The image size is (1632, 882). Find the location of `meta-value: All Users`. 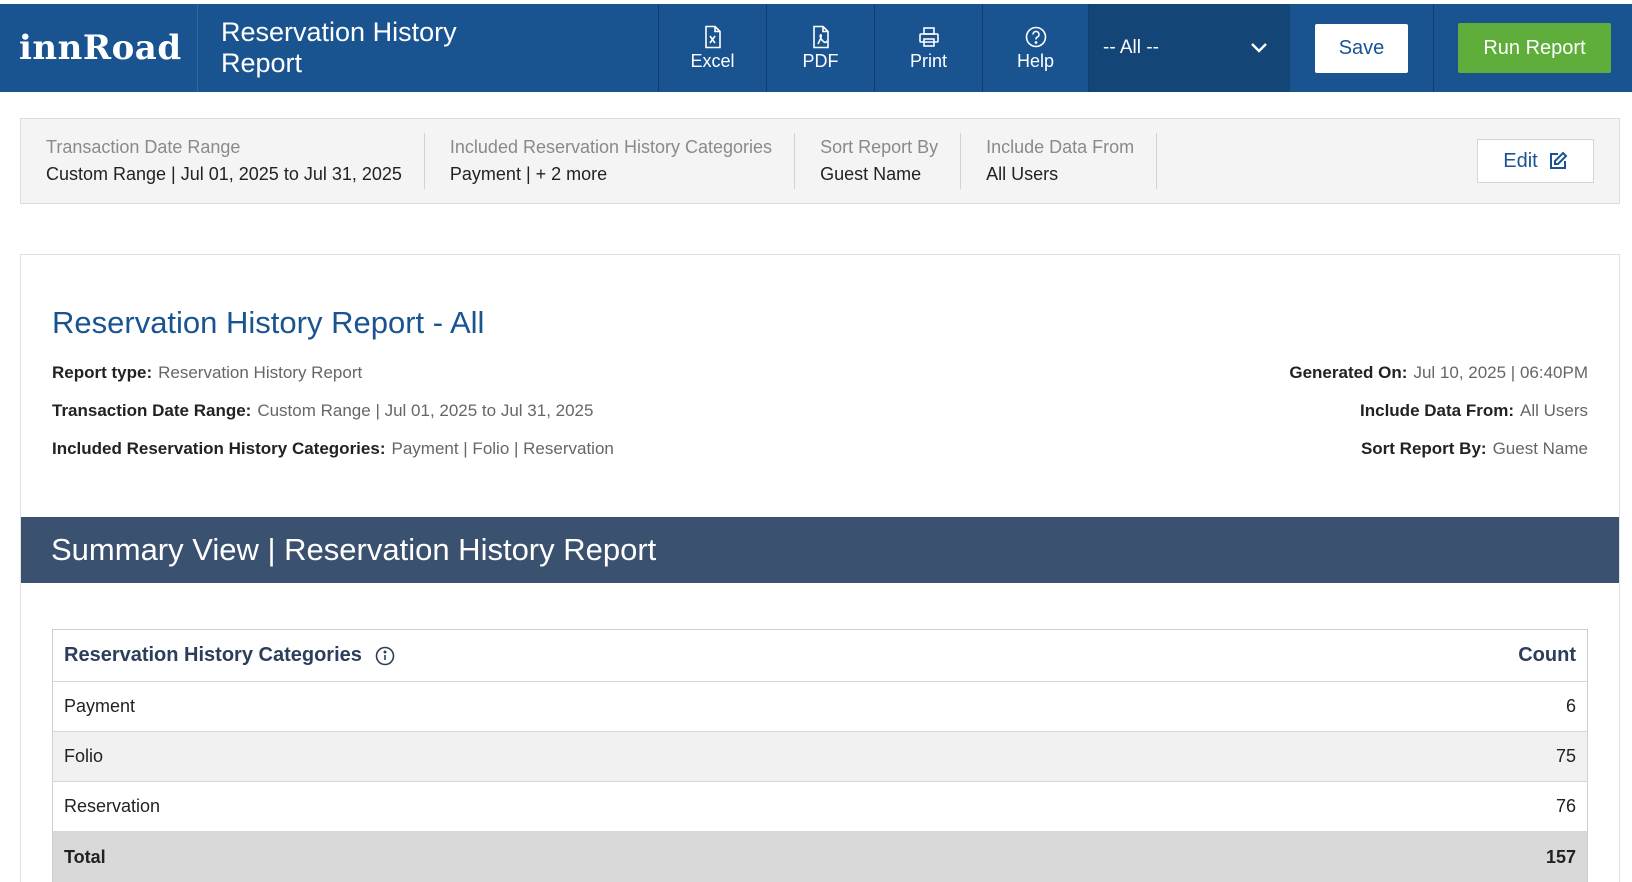

meta-value: All Users is located at coordinates (1553, 410).